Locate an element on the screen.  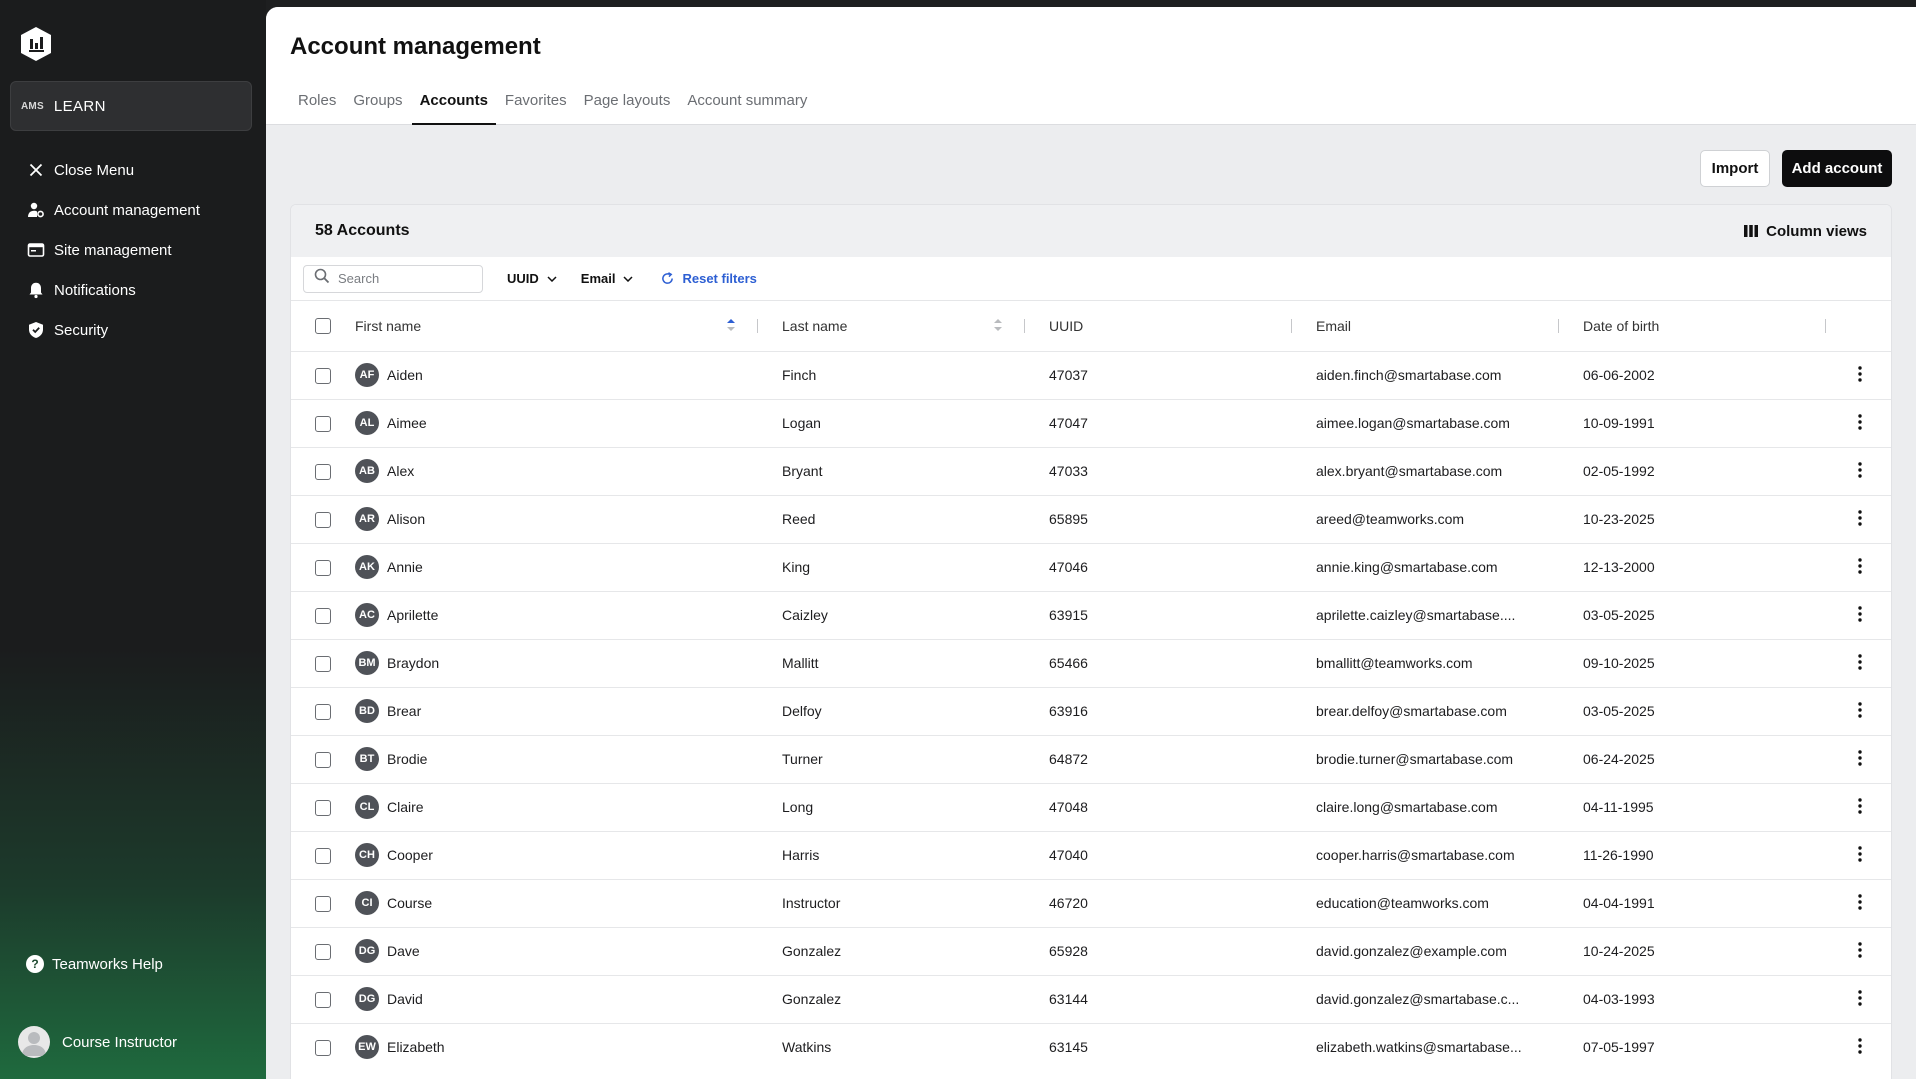
chevron-down-icon is located at coordinates (552, 278).